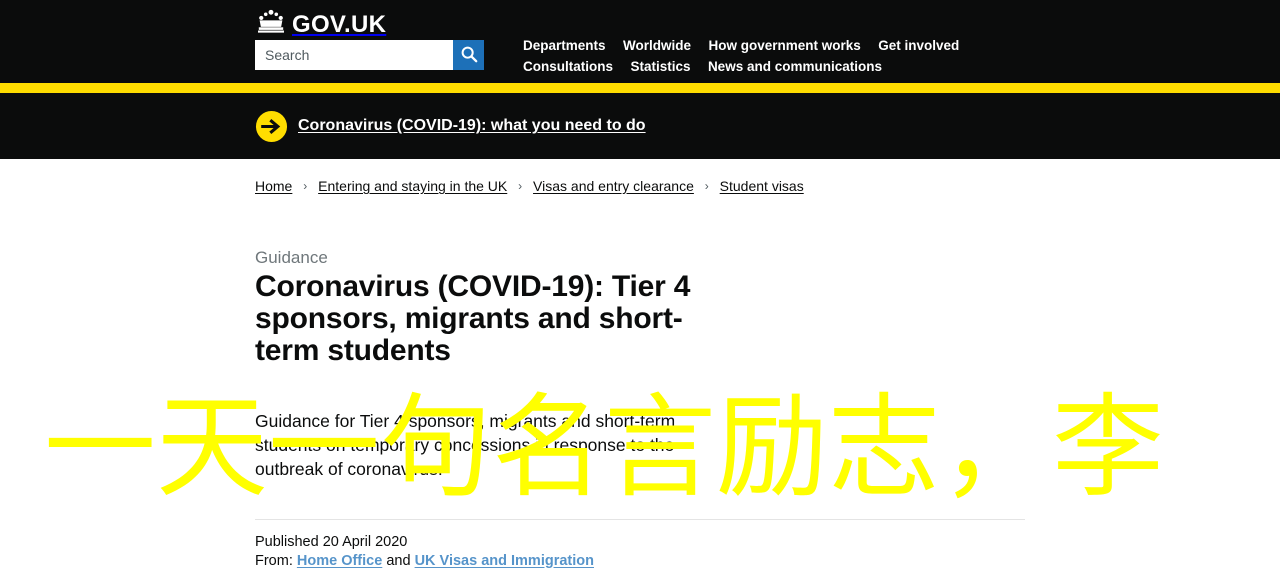  I want to click on nav-link-departments: Departments, so click(564, 45).